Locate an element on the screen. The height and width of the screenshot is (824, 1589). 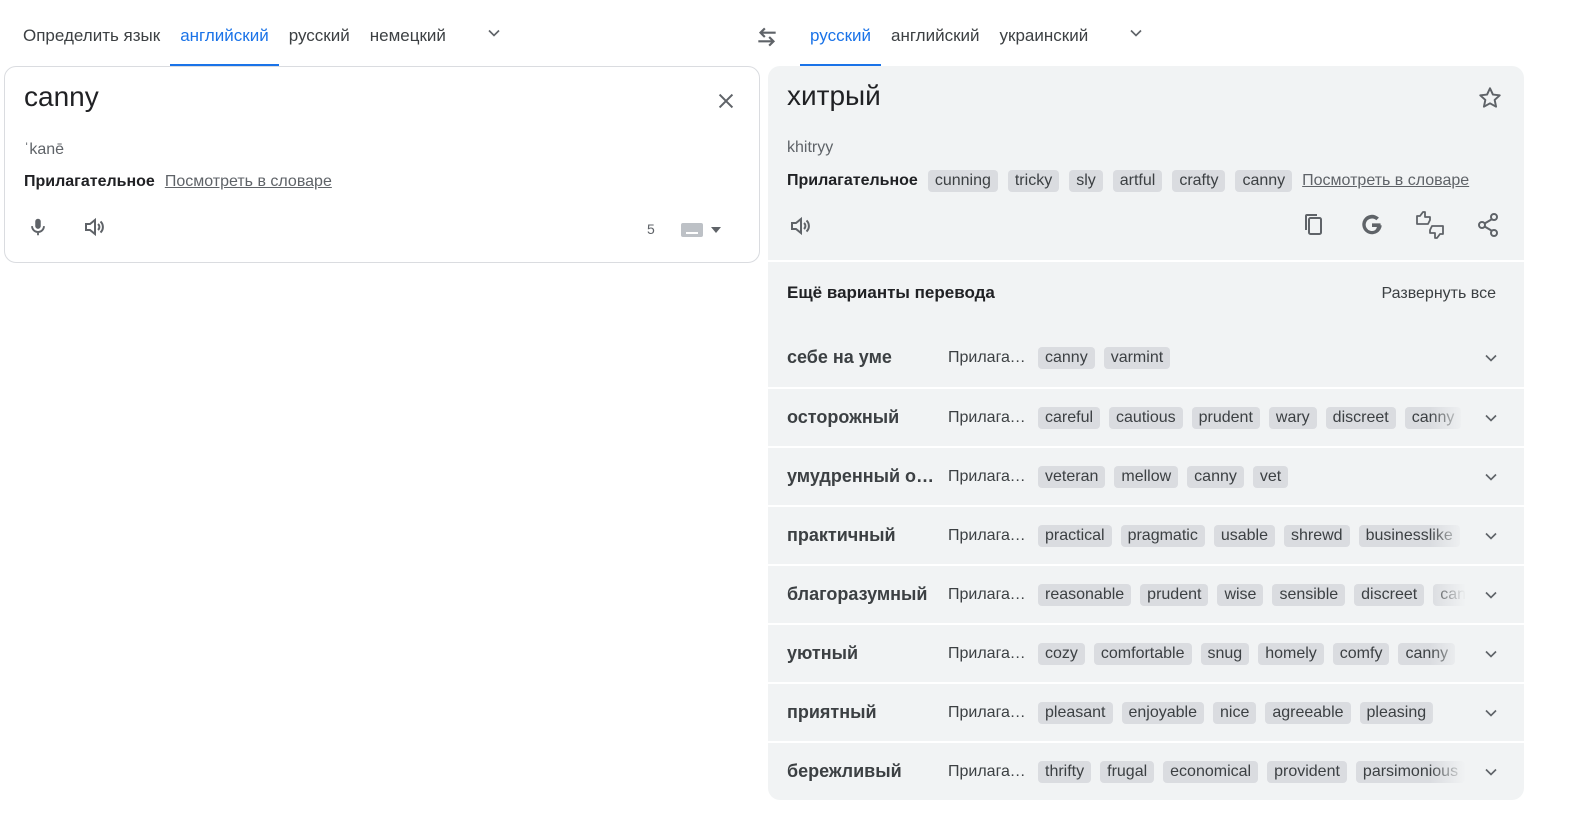
synonym-chip: reasonable is located at coordinates (1085, 594).